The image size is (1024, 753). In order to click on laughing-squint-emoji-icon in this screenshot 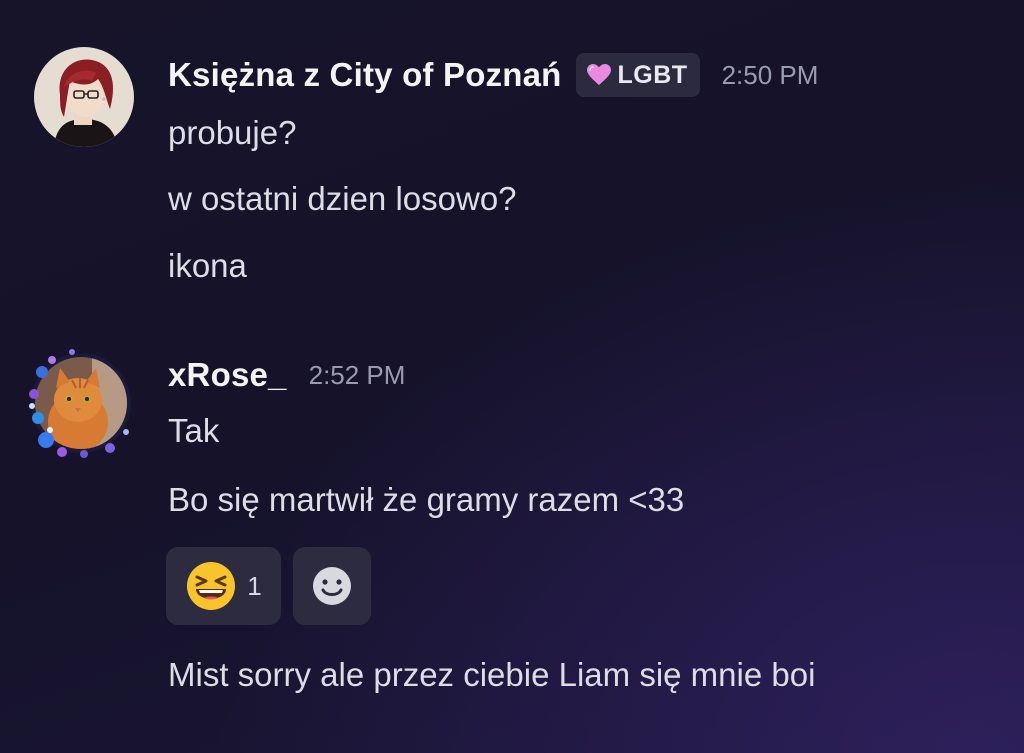, I will do `click(211, 586)`.